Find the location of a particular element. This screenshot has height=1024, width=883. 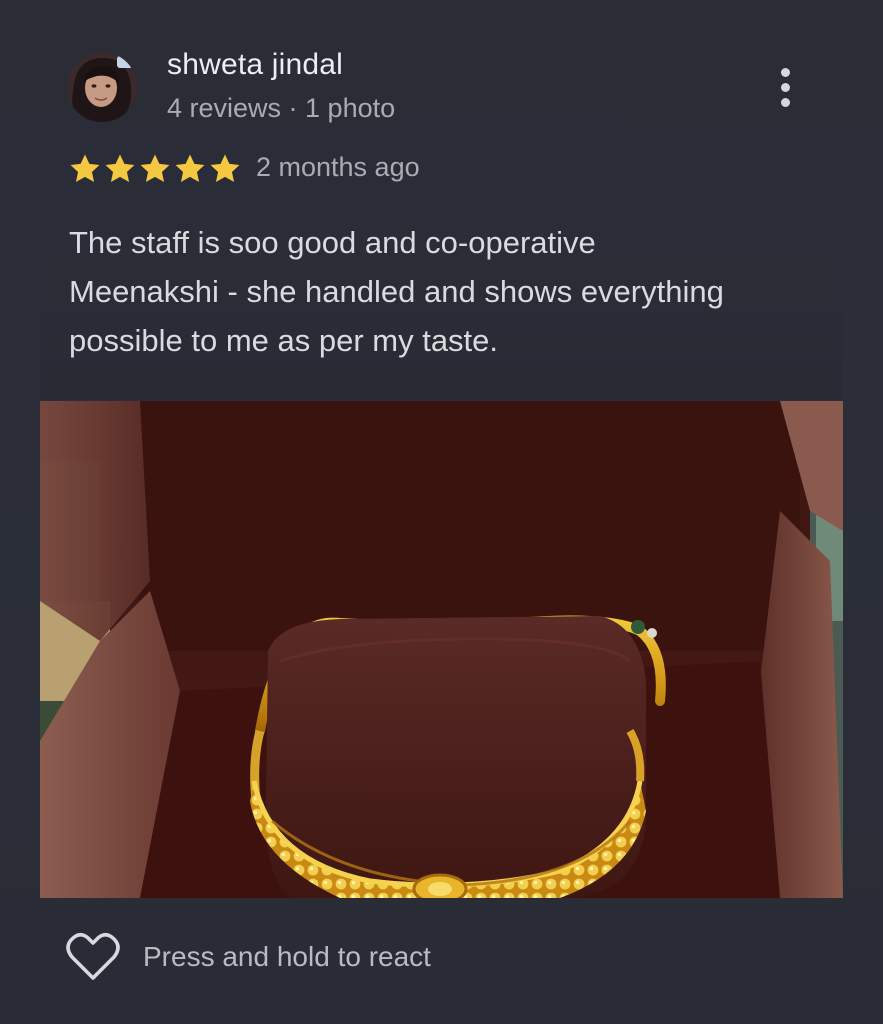

more-options-button is located at coordinates (785, 87).